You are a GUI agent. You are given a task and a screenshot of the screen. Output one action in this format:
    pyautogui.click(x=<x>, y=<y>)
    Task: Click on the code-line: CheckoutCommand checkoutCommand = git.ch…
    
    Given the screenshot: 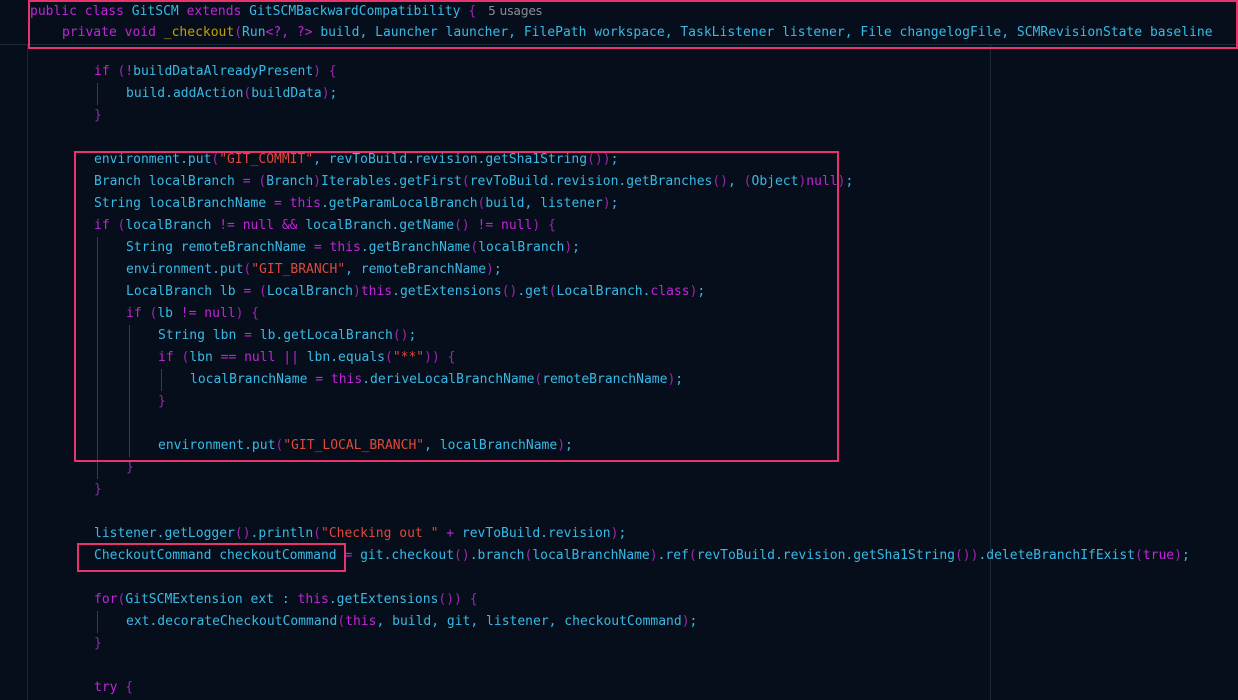 What is the action you would take?
    pyautogui.click(x=642, y=556)
    